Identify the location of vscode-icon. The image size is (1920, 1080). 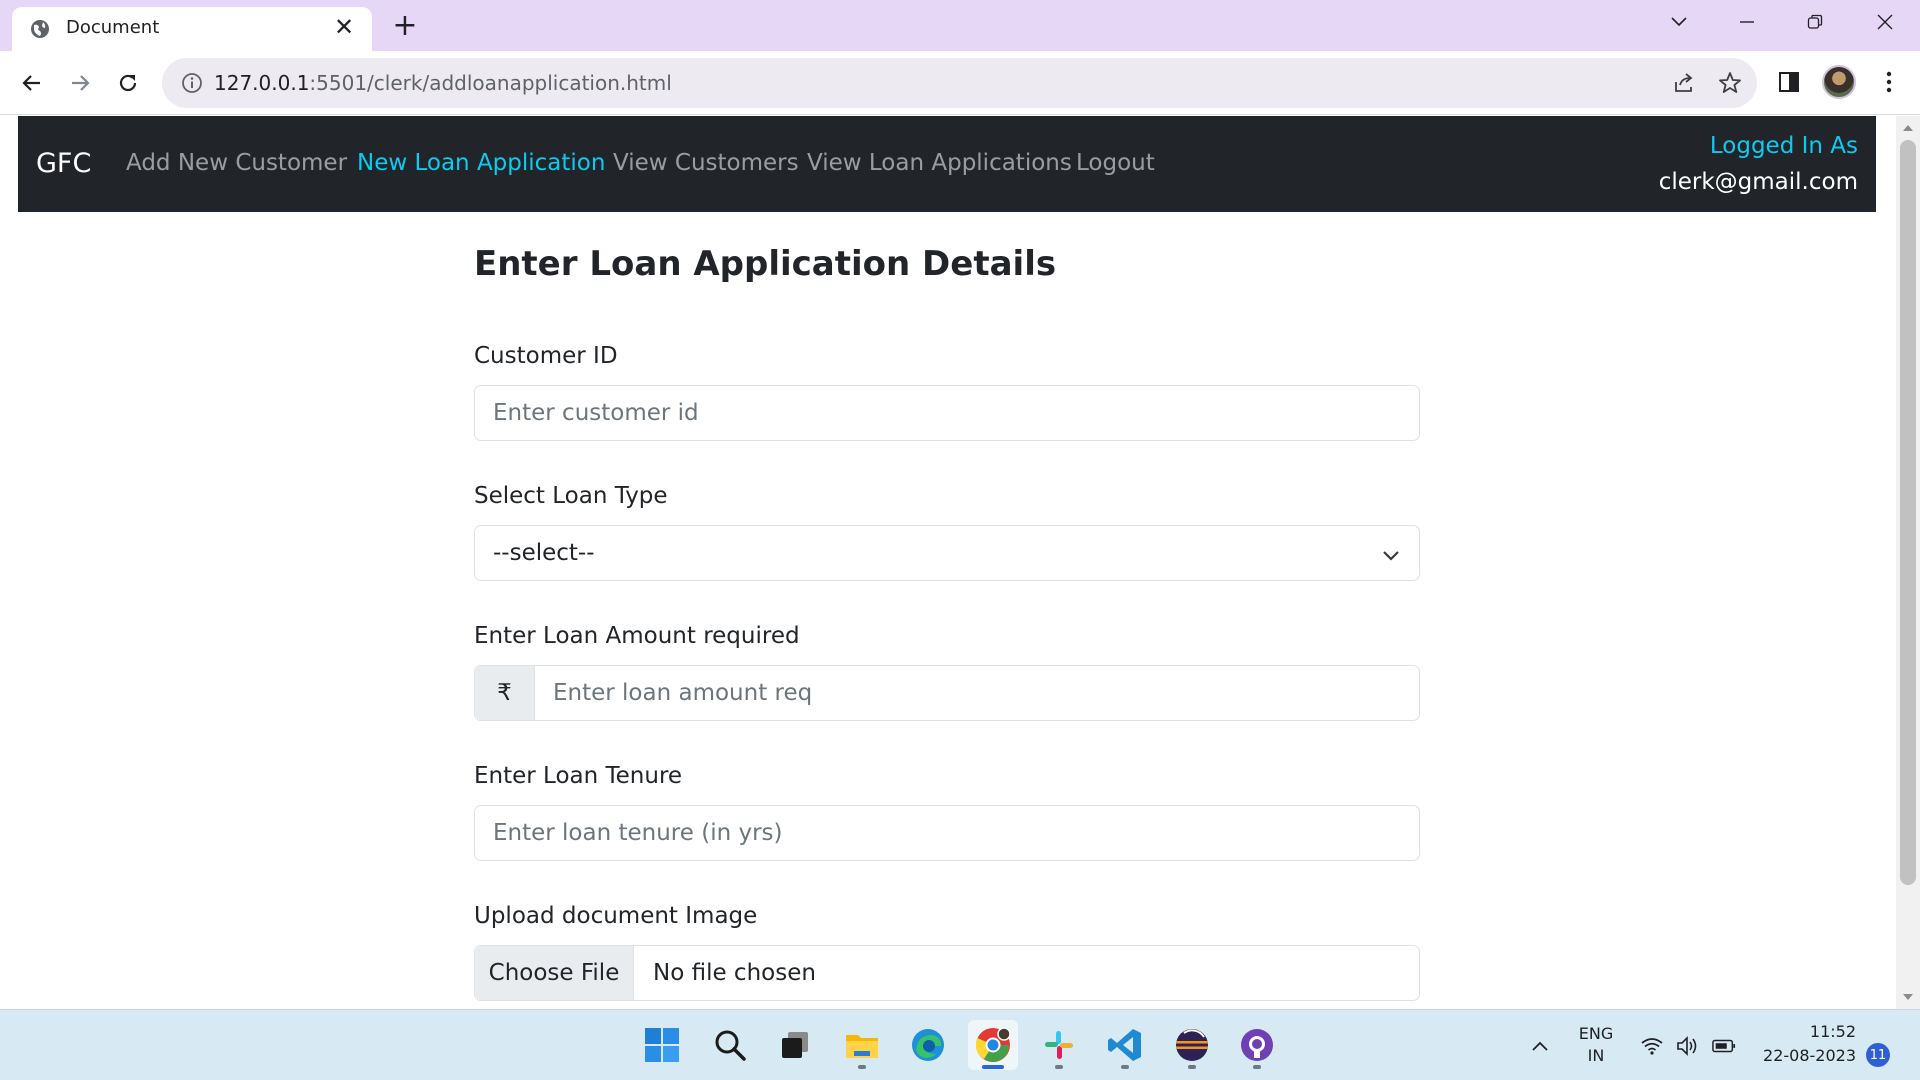
(1125, 1045).